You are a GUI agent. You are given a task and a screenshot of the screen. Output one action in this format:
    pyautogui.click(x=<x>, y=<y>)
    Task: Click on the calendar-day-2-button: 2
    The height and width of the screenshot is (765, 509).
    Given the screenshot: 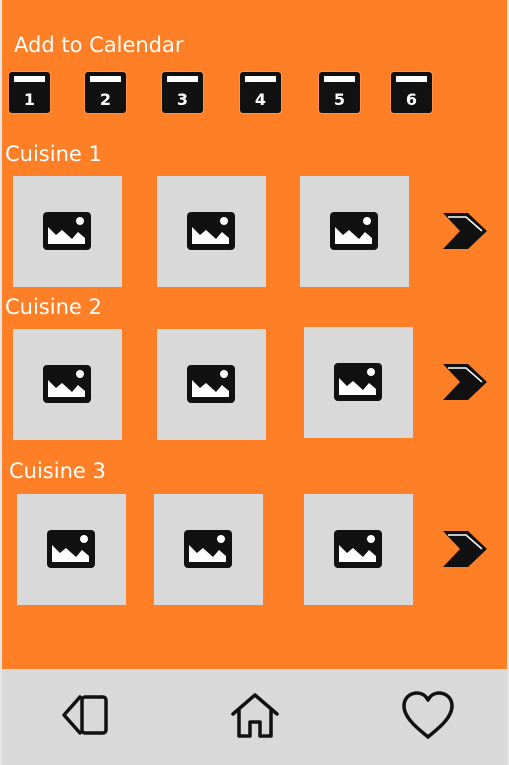 What is the action you would take?
    pyautogui.click(x=105, y=92)
    